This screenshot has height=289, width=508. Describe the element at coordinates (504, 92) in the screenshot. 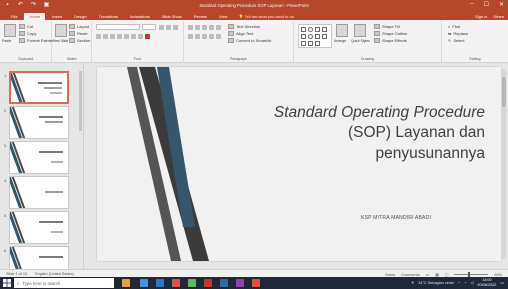

I see `scrollbar-thumb` at that location.